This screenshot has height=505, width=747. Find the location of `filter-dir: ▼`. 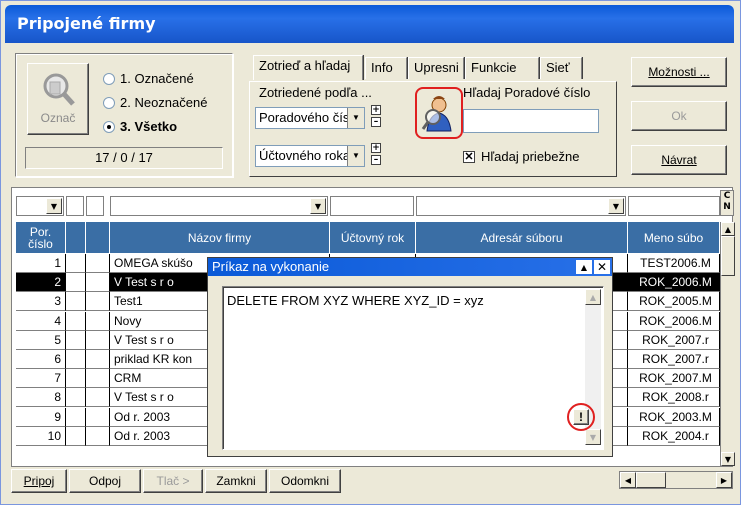

filter-dir: ▼ is located at coordinates (521, 206).